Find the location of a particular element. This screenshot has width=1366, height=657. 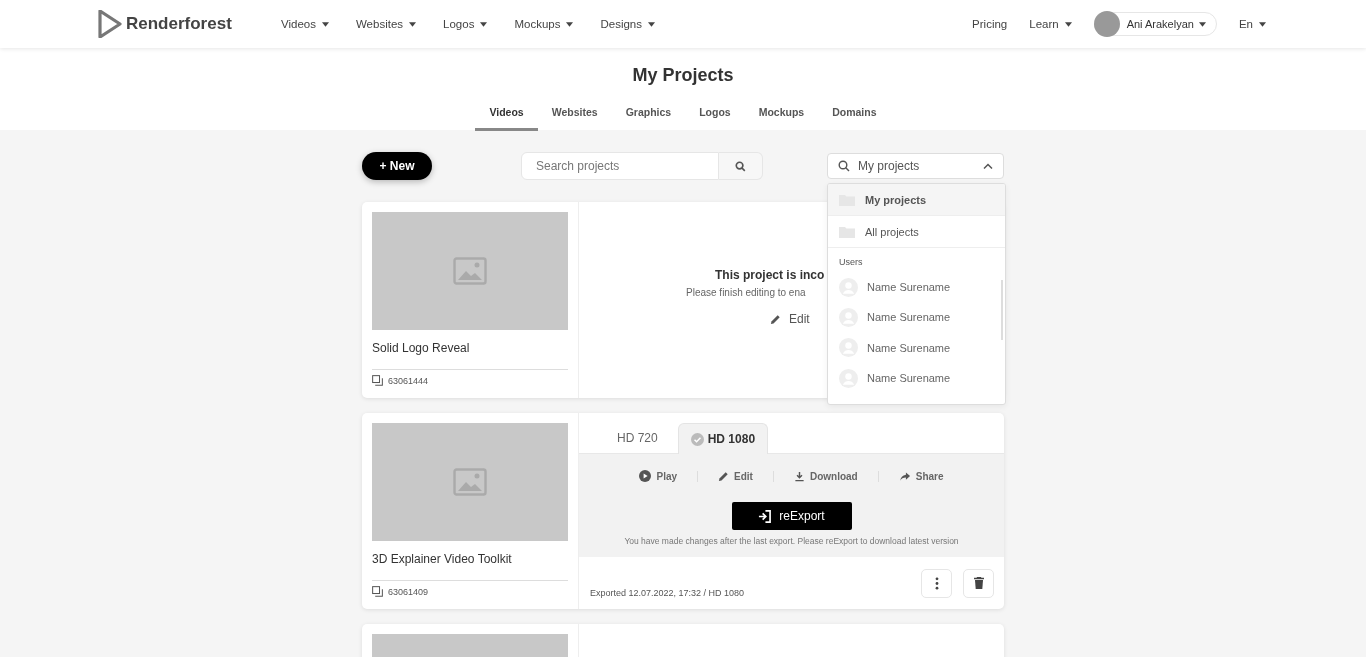

play-icon is located at coordinates (645, 476).